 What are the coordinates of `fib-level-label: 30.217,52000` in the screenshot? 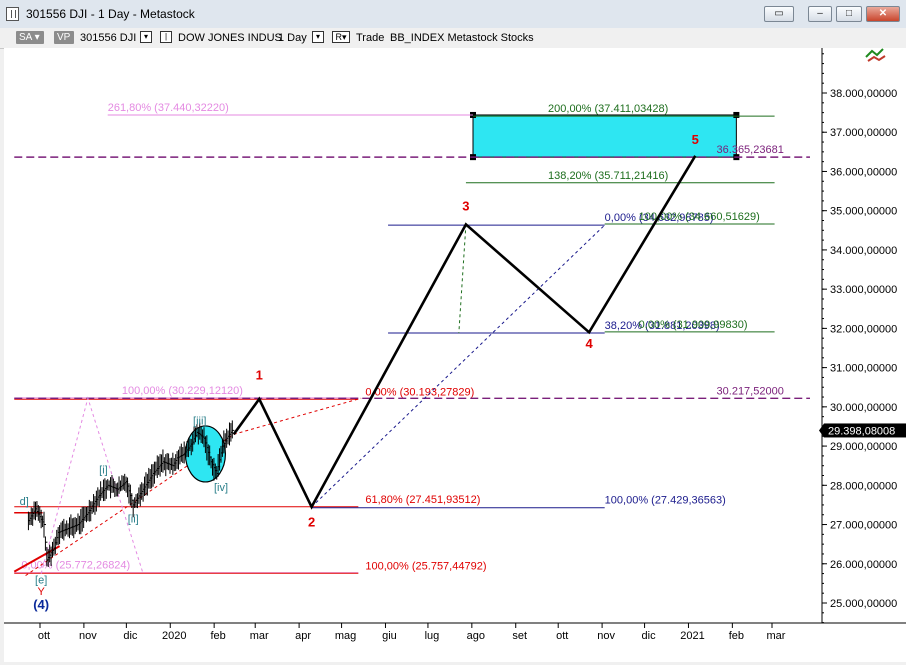 It's located at (750, 391).